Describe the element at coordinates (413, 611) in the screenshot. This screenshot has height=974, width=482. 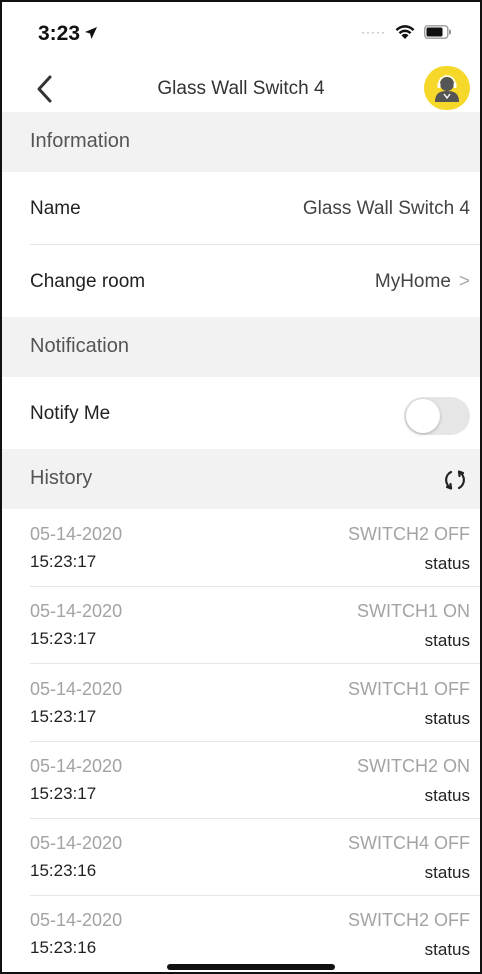
I see `history-event: SWITCH1 ON` at that location.